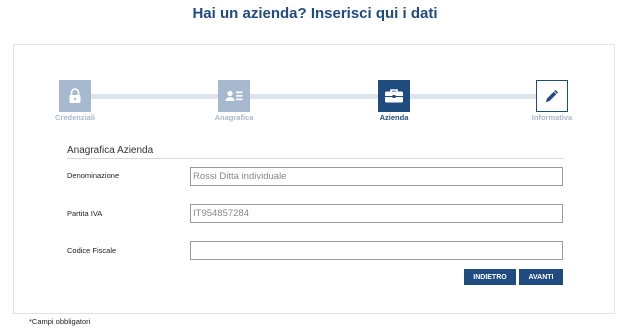 This screenshot has height=330, width=630. What do you see at coordinates (93, 175) in the screenshot?
I see `denominazione-label: Denominazione` at bounding box center [93, 175].